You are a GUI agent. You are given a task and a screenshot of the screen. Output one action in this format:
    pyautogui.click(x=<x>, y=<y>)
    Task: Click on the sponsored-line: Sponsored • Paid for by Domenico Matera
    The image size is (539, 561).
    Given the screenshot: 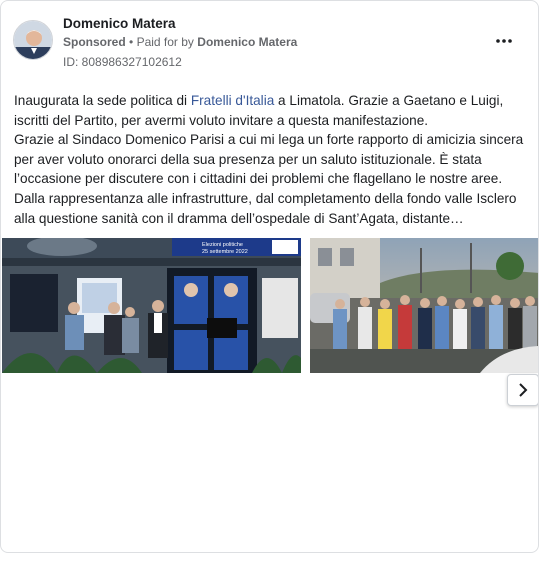 What is the action you would take?
    pyautogui.click(x=180, y=42)
    